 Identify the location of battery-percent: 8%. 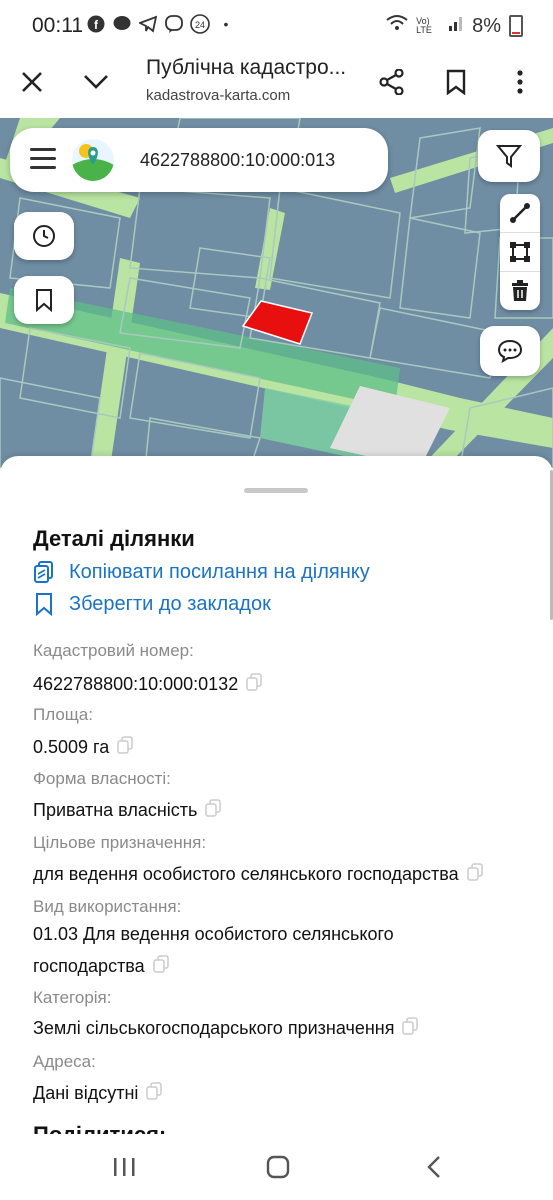
(486, 25).